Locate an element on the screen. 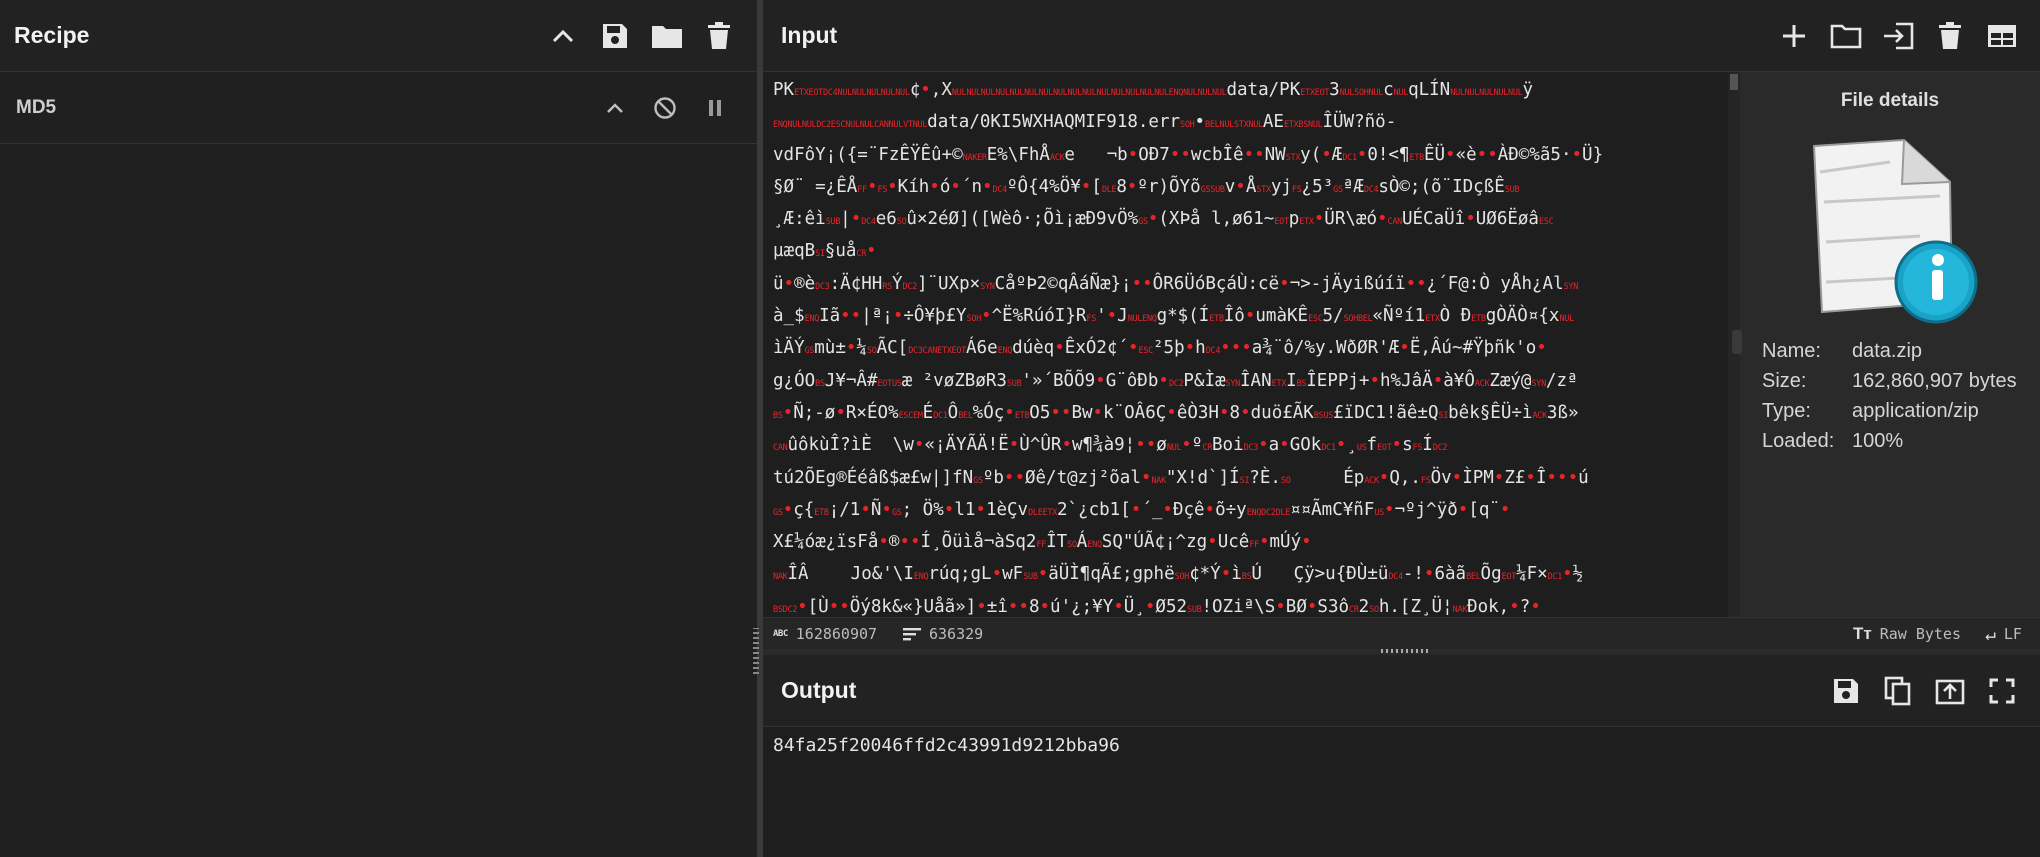 The width and height of the screenshot is (2040, 857). open-folder-icon is located at coordinates (1846, 36).